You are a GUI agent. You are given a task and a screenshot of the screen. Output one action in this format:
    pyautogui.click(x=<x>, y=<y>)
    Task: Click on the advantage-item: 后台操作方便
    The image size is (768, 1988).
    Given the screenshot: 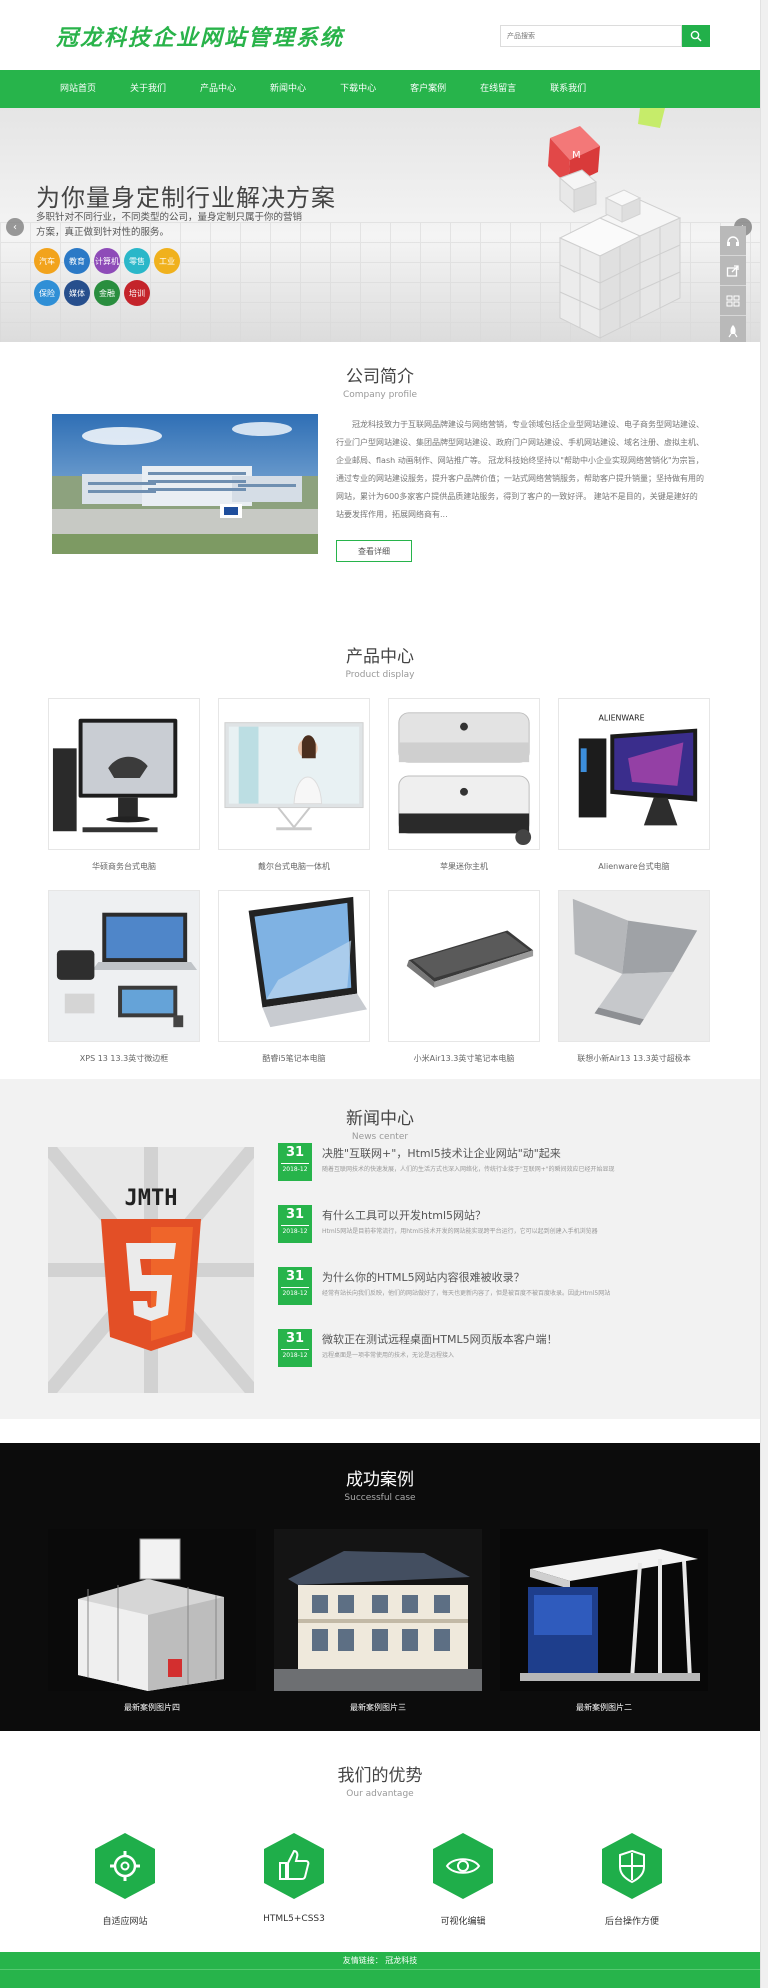 What is the action you would take?
    pyautogui.click(x=632, y=1879)
    